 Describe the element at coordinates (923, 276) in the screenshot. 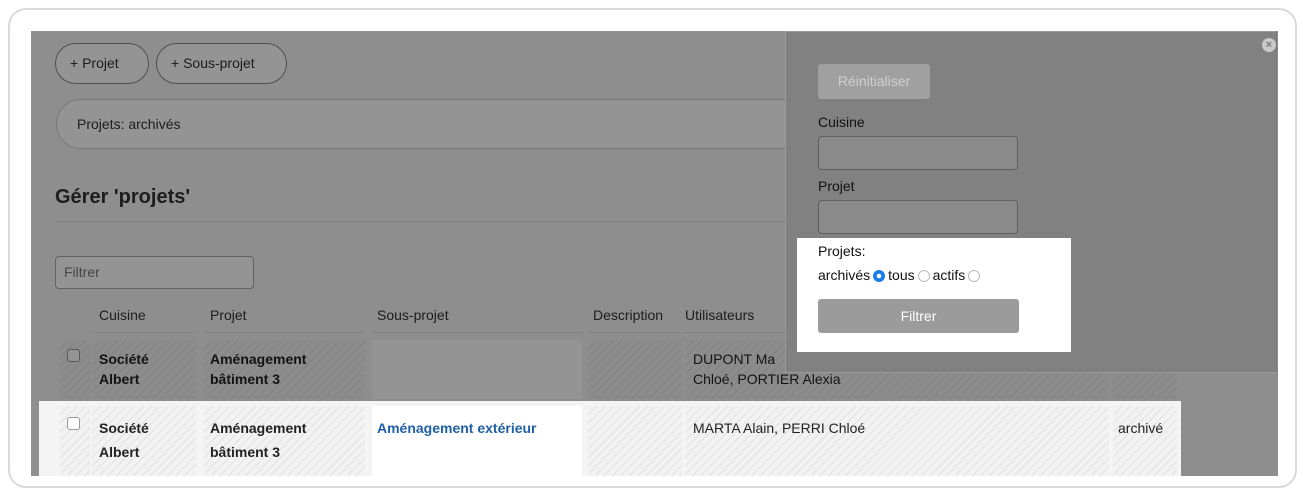

I see `radio-tous` at that location.